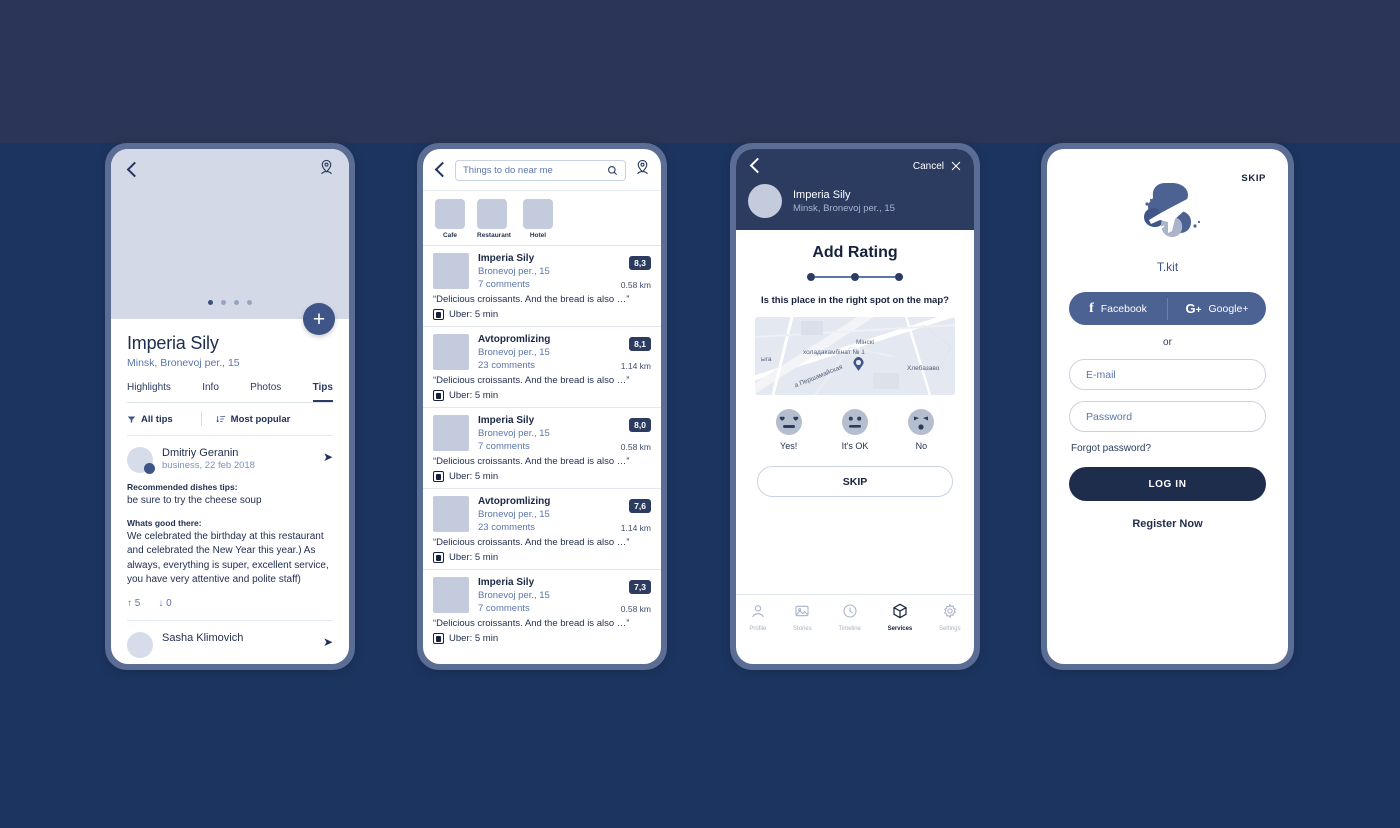 This screenshot has width=1400, height=828. I want to click on category-chips: Cafe Restaurant Hotel, so click(542, 217).